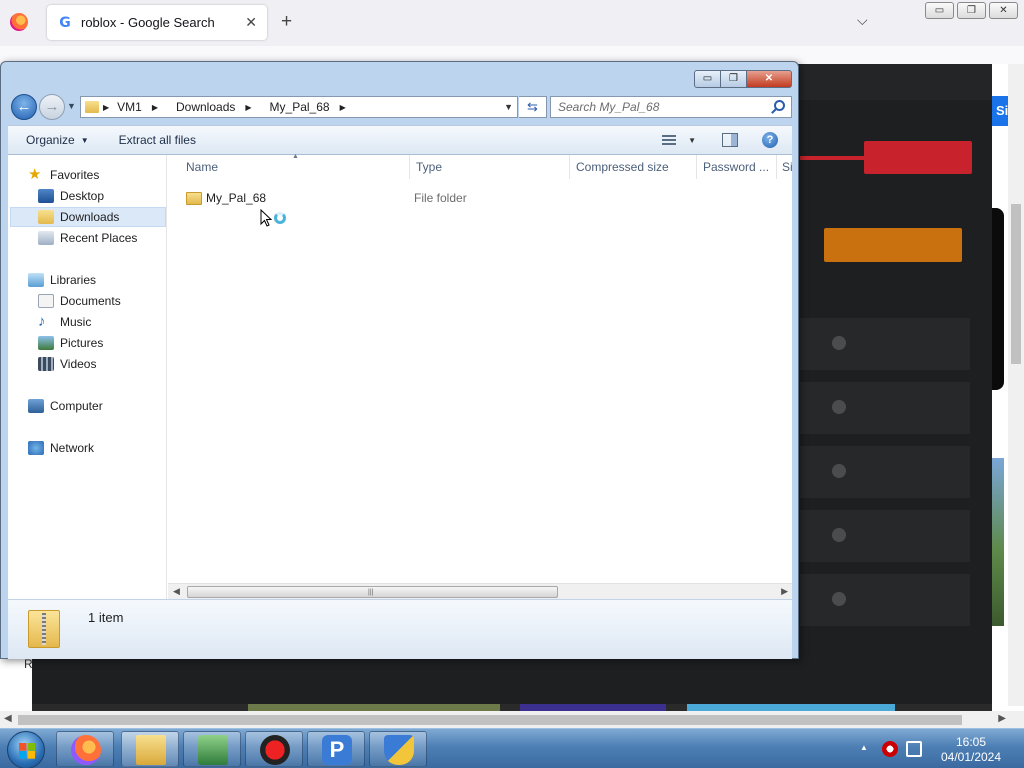 The image size is (1024, 768). I want to click on browser-horizontal-scrollbar: ◀ ▶, so click(512, 719).